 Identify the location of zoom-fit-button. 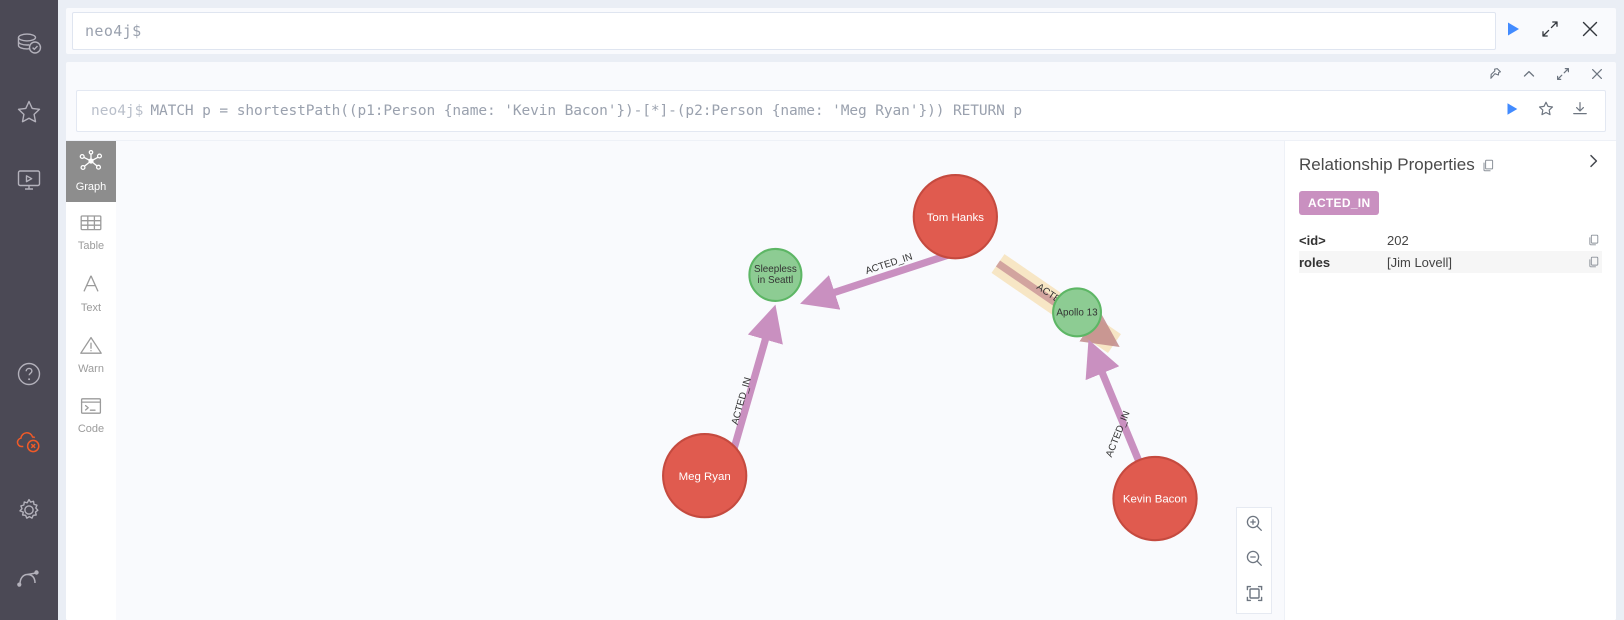
(1254, 595).